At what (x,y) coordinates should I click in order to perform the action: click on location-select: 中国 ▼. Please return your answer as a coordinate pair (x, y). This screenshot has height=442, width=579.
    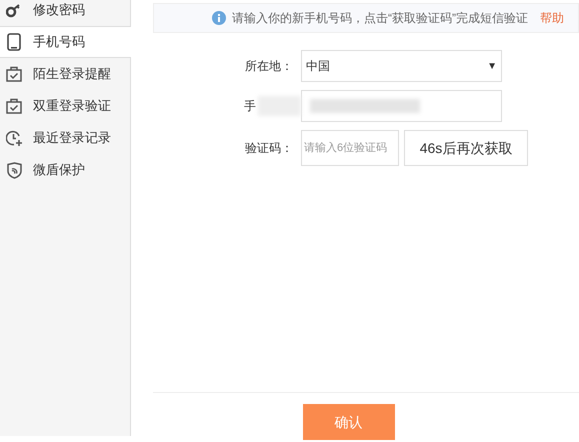
    Looking at the image, I should click on (401, 66).